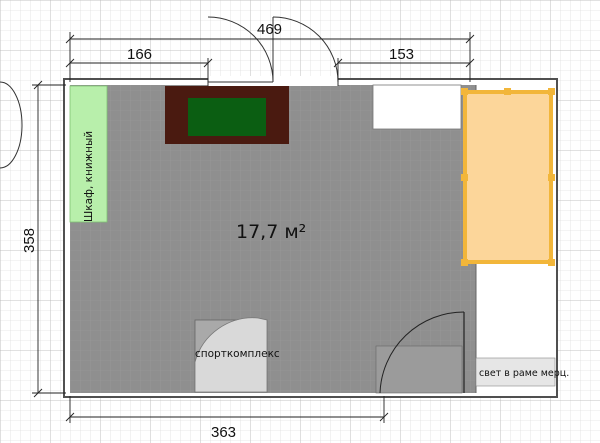 The image size is (600, 443). What do you see at coordinates (223, 432) in the screenshot?
I see `dimension-bottom-width-label: 363` at bounding box center [223, 432].